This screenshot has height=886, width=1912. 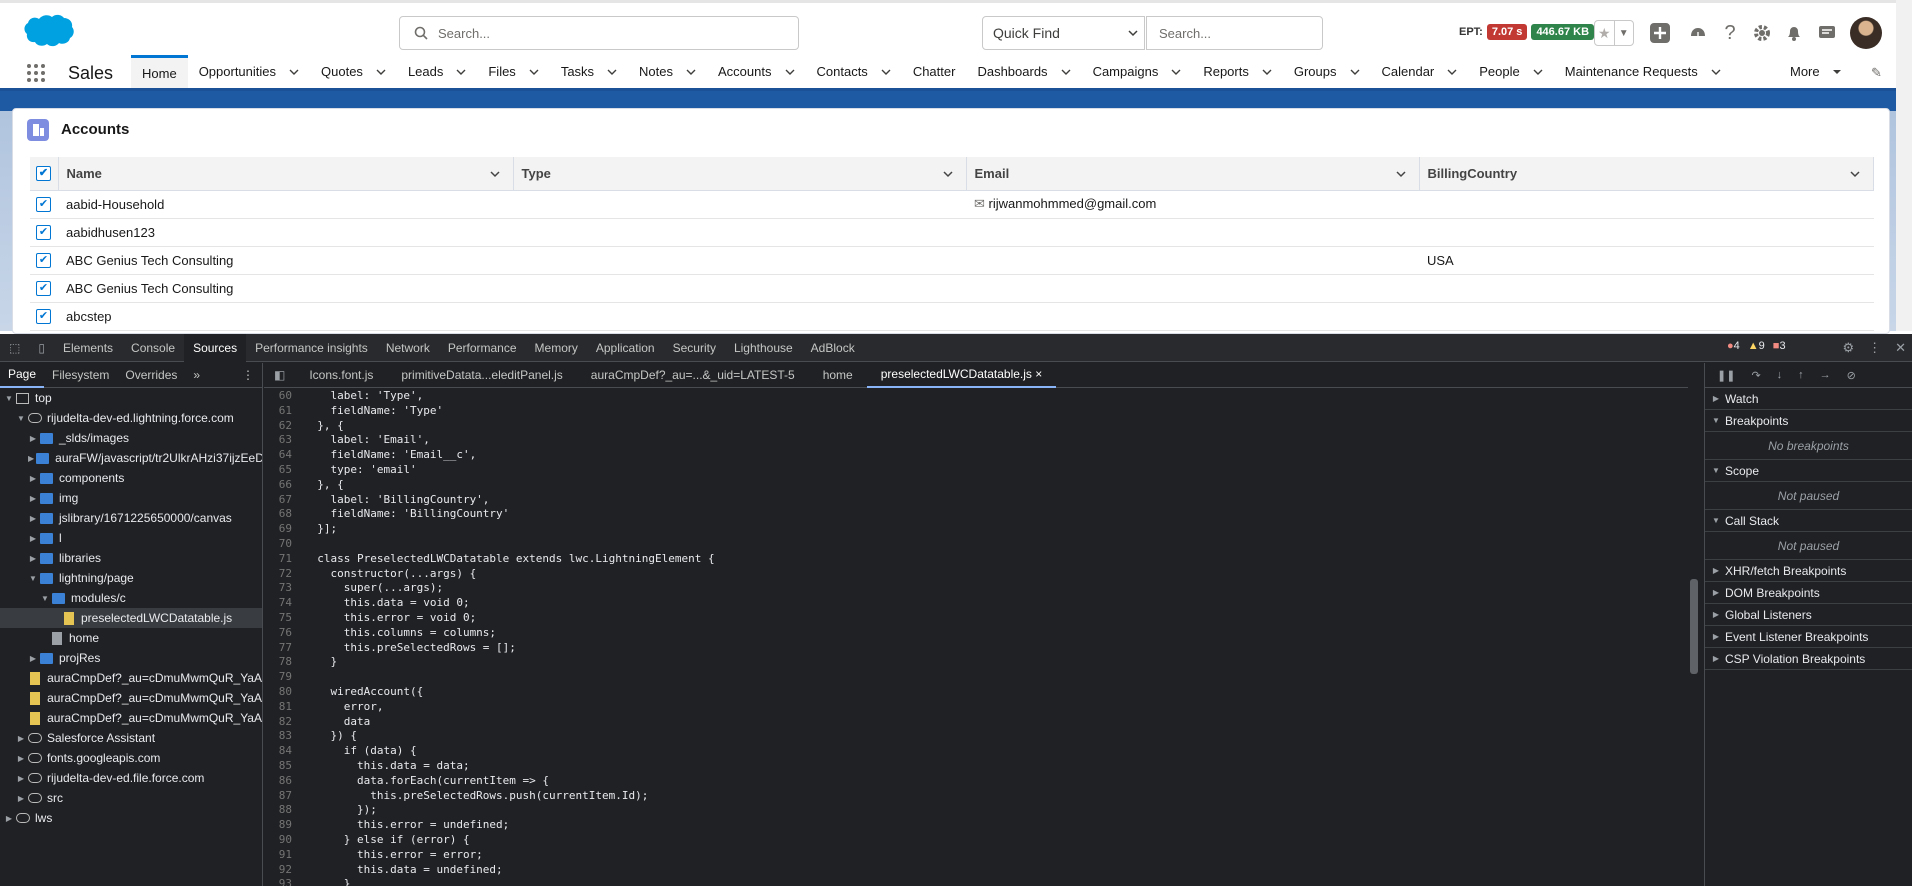 I want to click on nav-item-notes: Notes, so click(x=667, y=71).